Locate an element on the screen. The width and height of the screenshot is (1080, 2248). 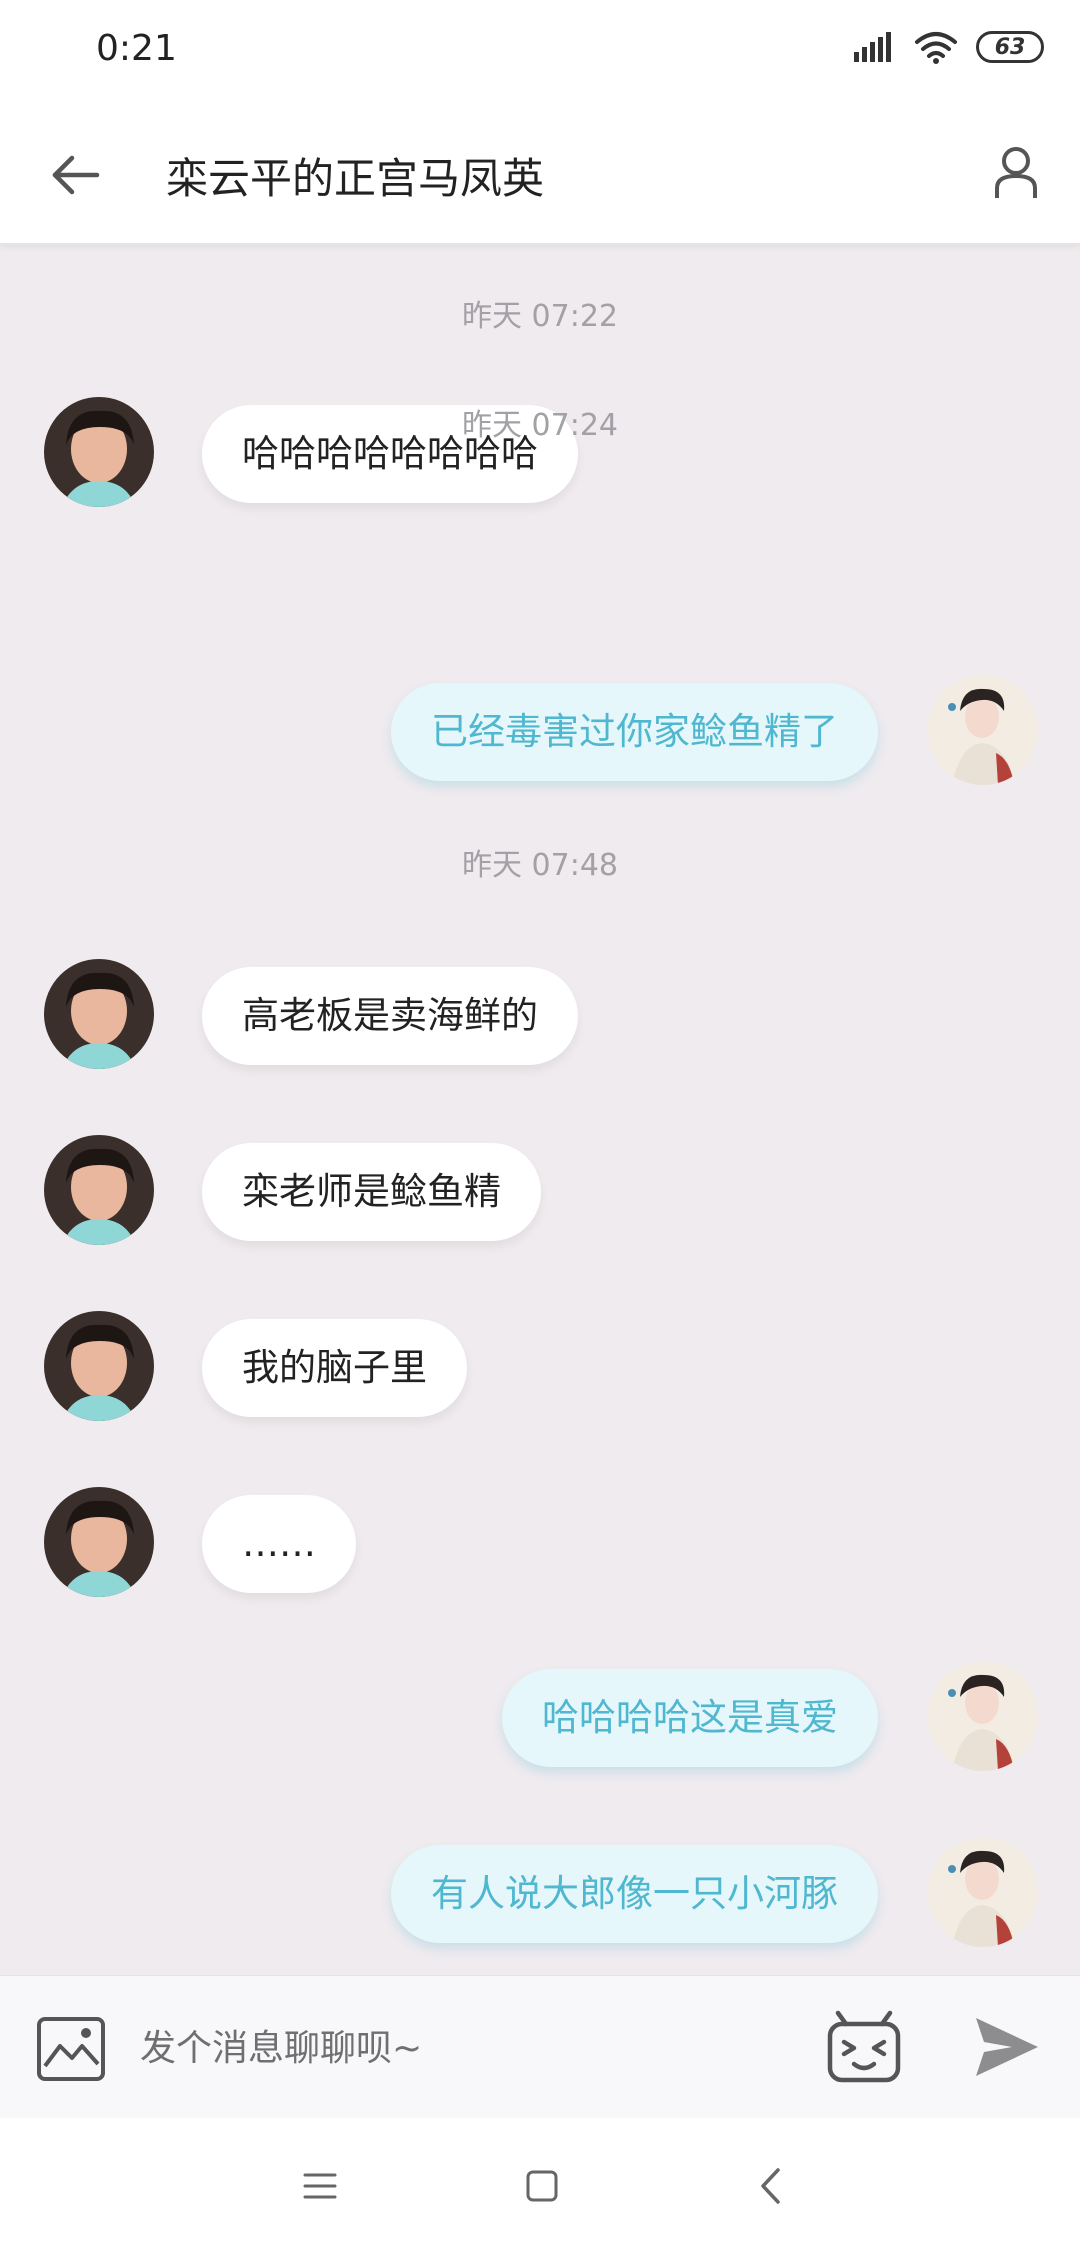
message-bubble: 已经毒害过你家鲶鱼精了 is located at coordinates (634, 732).